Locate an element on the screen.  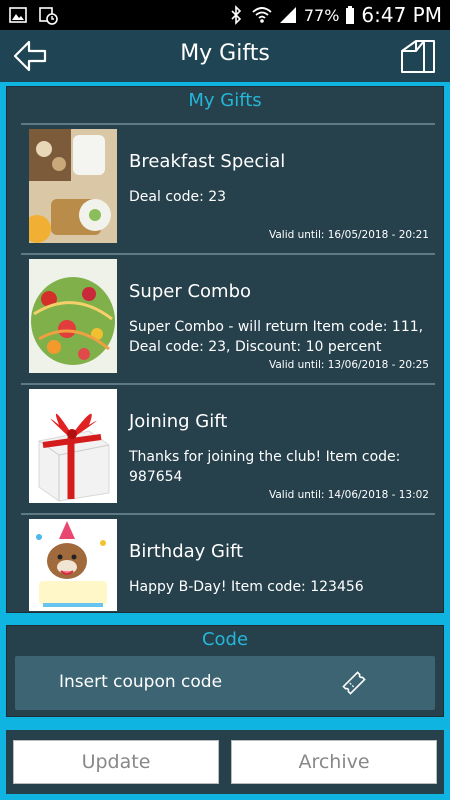
code-panel: Code Insert coupon code is located at coordinates (225, 671).